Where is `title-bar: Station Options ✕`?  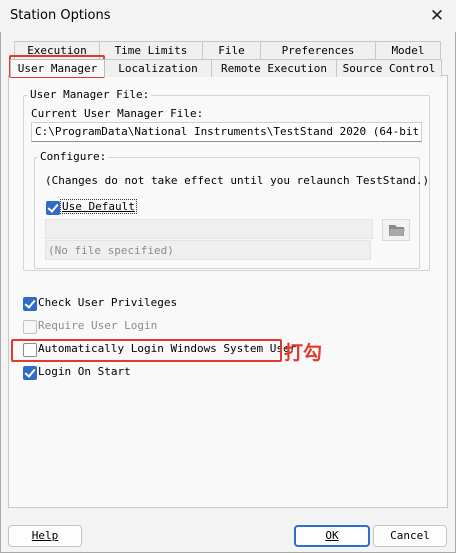
title-bar: Station Options ✕ is located at coordinates (228, 16).